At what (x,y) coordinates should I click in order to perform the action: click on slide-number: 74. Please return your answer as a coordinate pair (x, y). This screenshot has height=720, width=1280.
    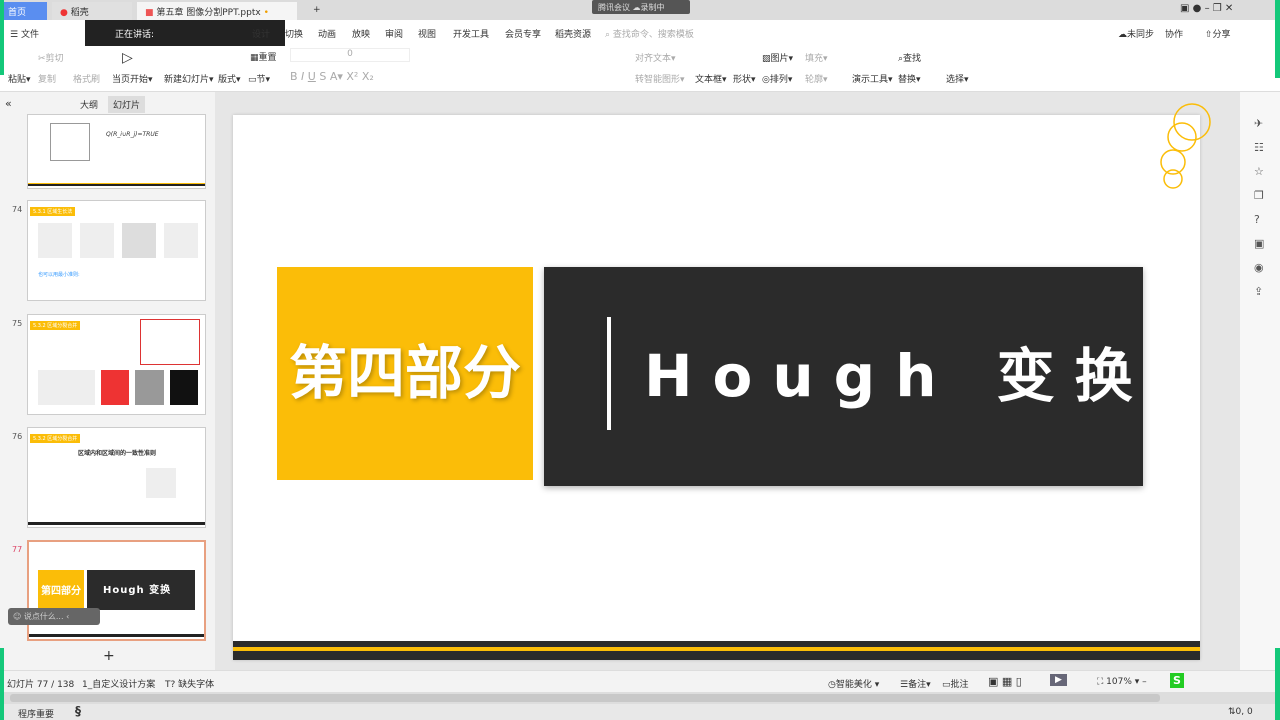
    Looking at the image, I should click on (17, 209).